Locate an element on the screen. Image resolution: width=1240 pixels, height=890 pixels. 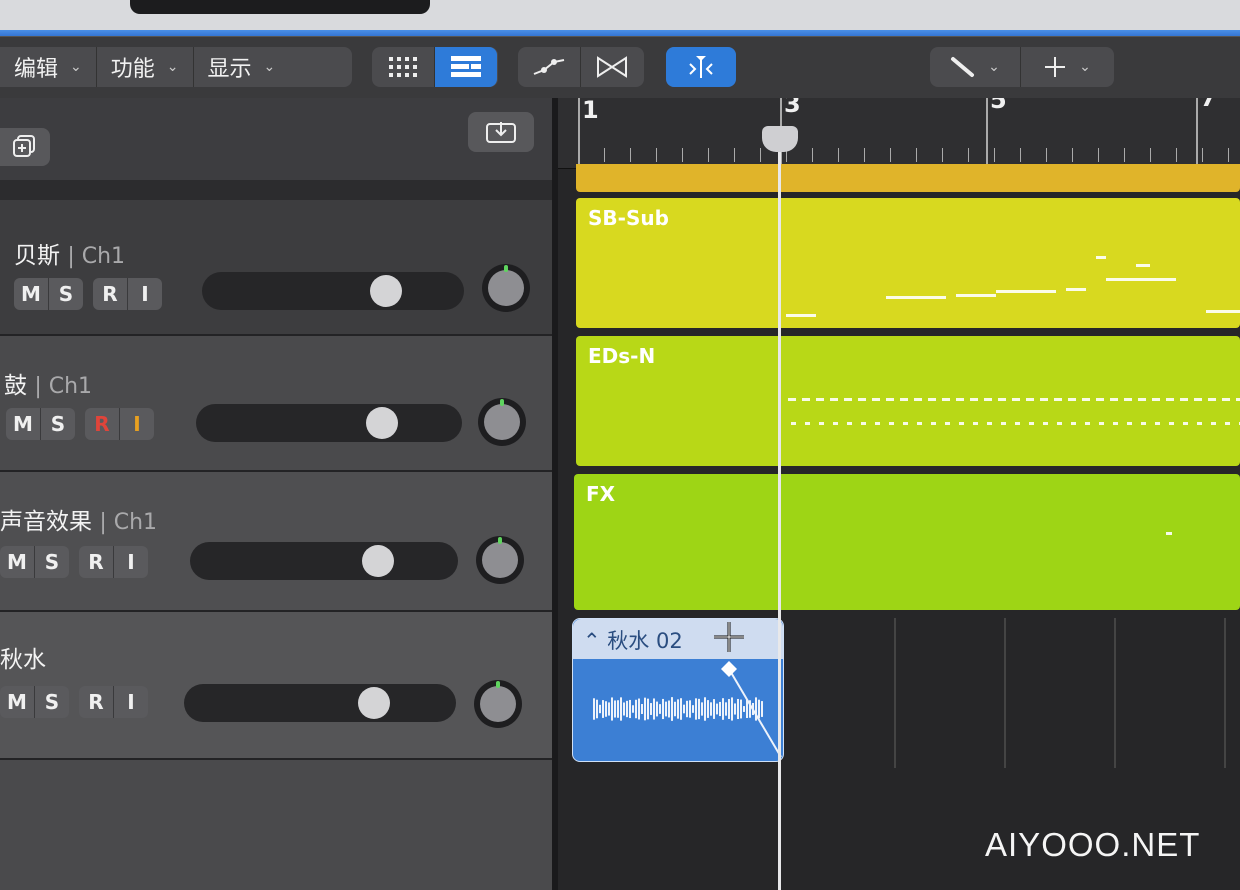
bar-ruler: 1 3 5 7 is located at coordinates (899, 133).